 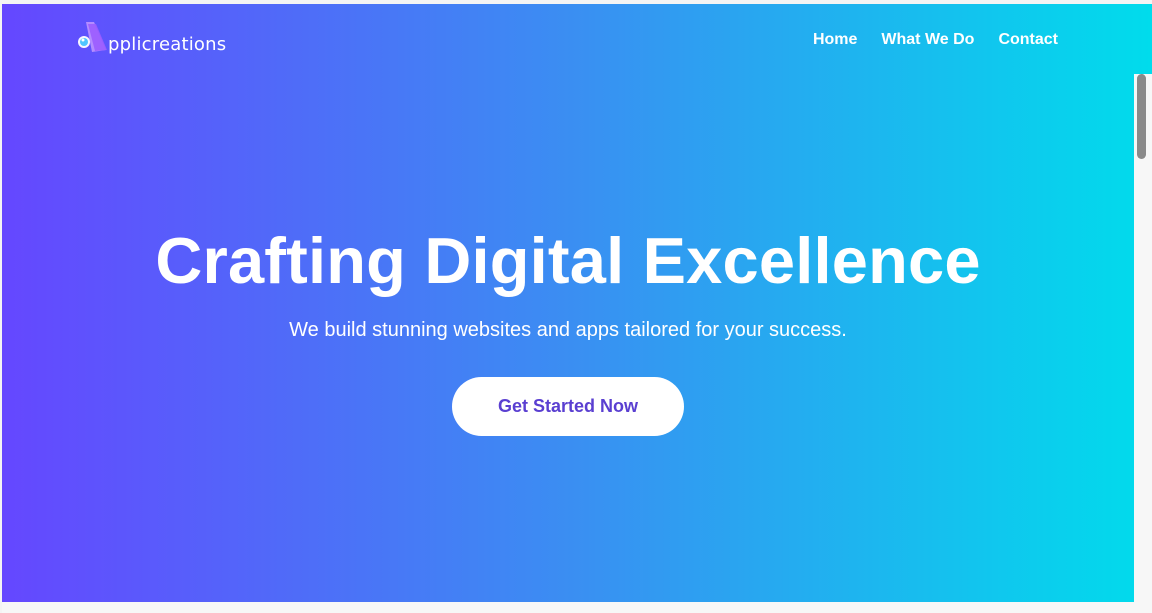 What do you see at coordinates (1141, 116) in the screenshot?
I see `scrollbar-thumb` at bounding box center [1141, 116].